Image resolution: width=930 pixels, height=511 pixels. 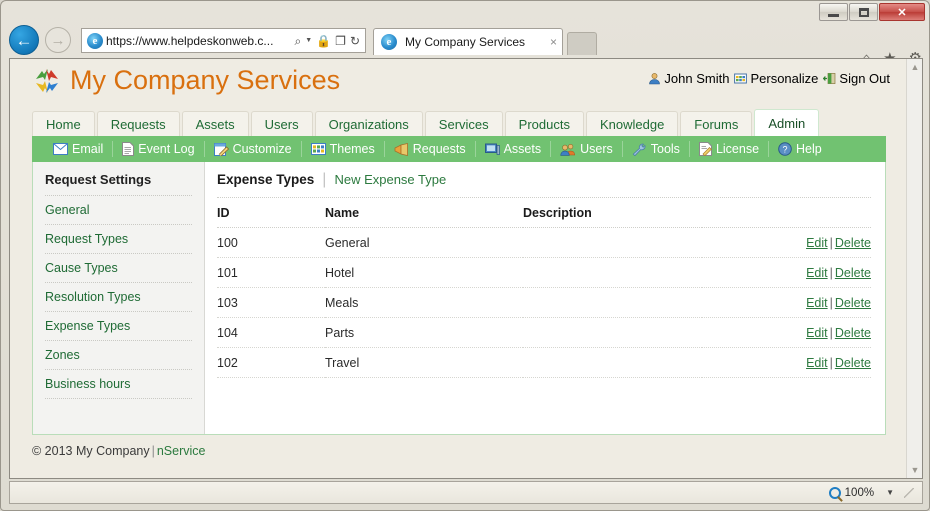 I want to click on zoom-dropdown-icon: ▼, so click(x=887, y=492).